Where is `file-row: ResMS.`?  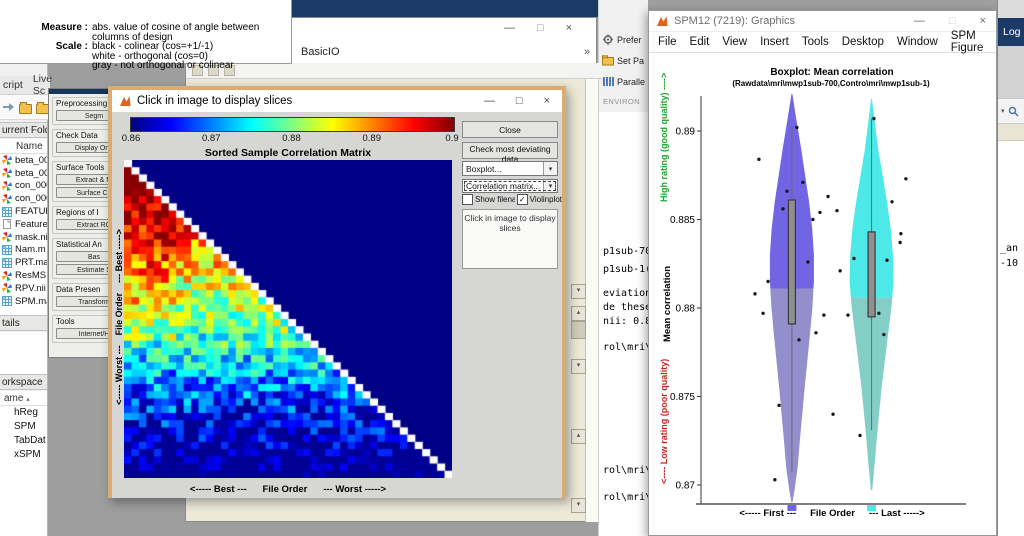 file-row: ResMS. is located at coordinates (23, 275).